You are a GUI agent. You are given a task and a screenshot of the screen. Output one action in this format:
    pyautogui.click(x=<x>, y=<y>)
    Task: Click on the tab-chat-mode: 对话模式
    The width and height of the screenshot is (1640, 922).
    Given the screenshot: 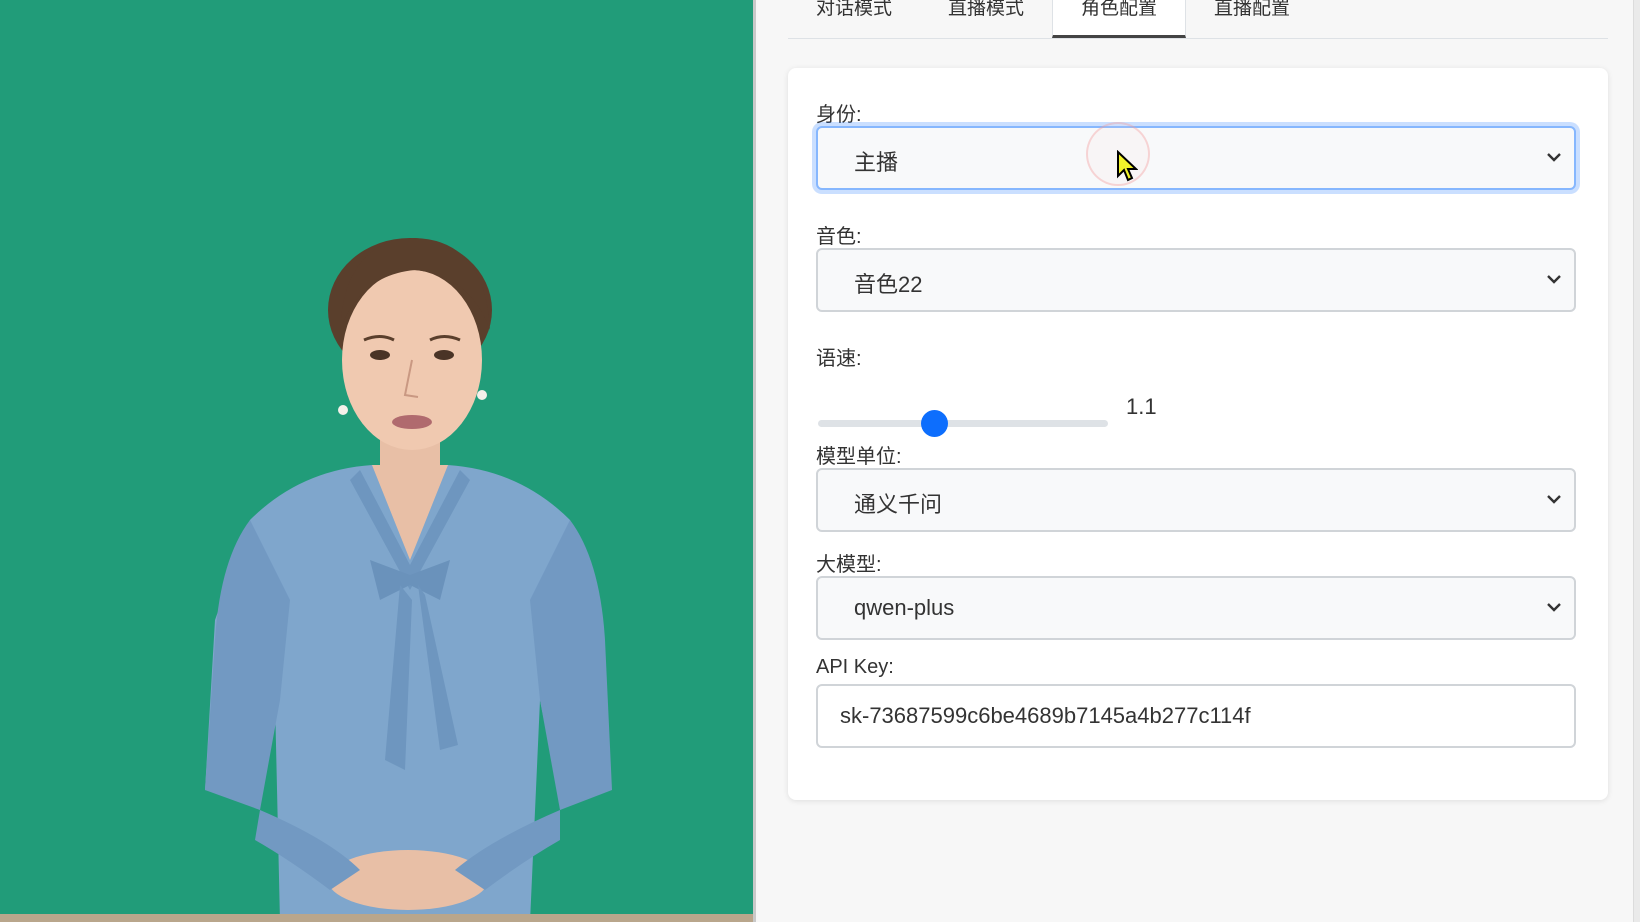 What is the action you would take?
    pyautogui.click(x=854, y=19)
    